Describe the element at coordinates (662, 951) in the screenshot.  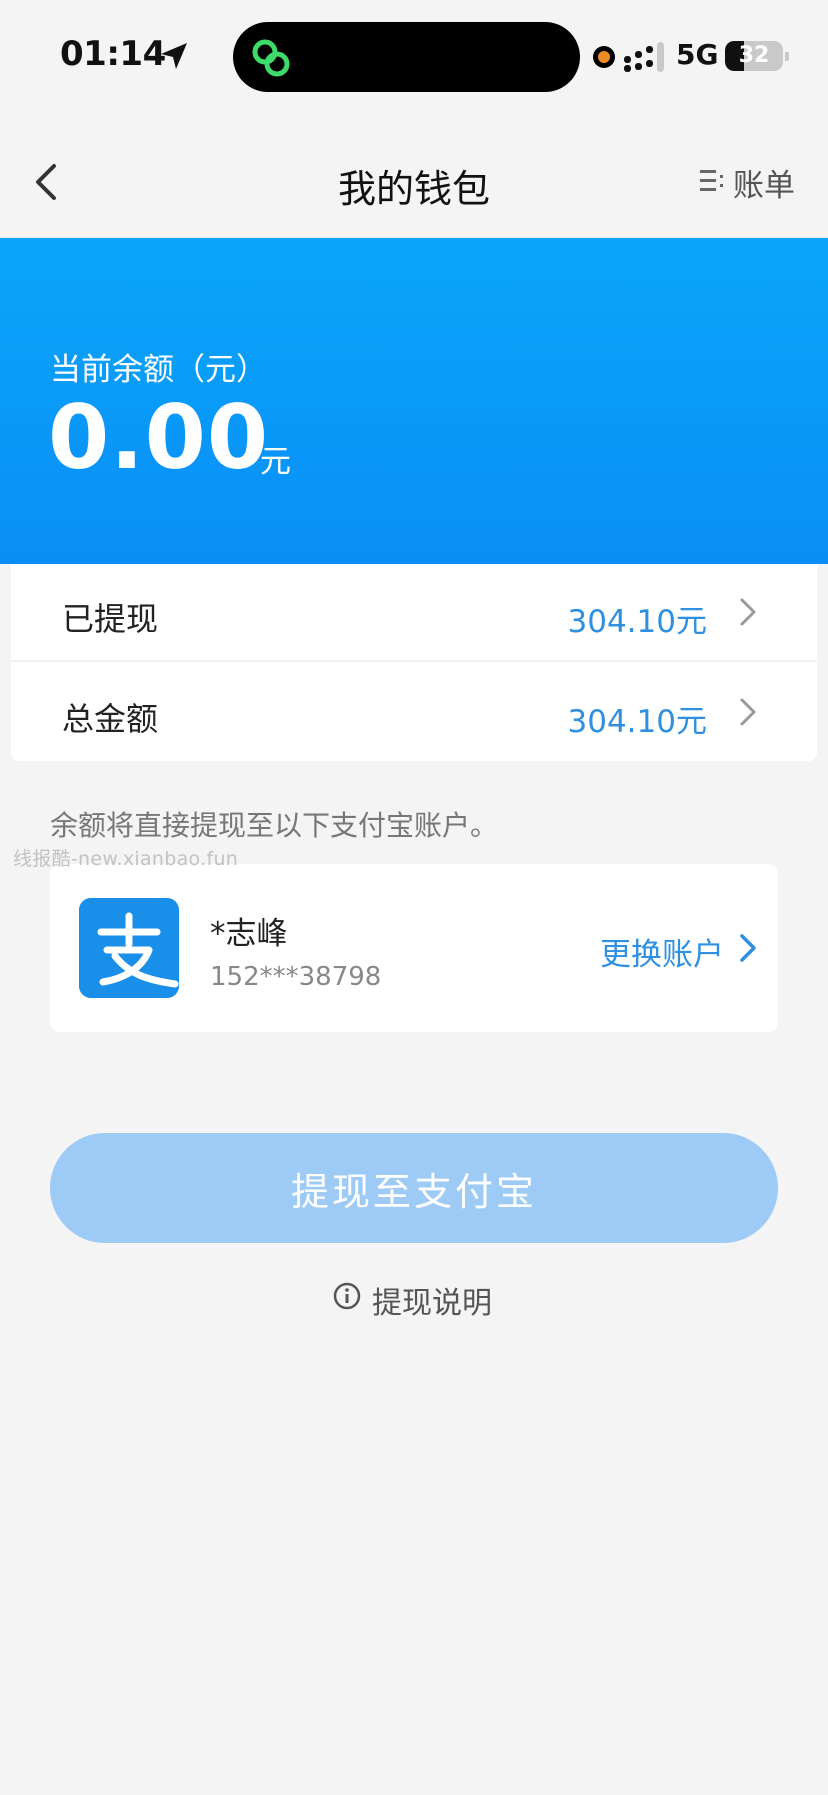
I see `change-account-button: 更换账户` at that location.